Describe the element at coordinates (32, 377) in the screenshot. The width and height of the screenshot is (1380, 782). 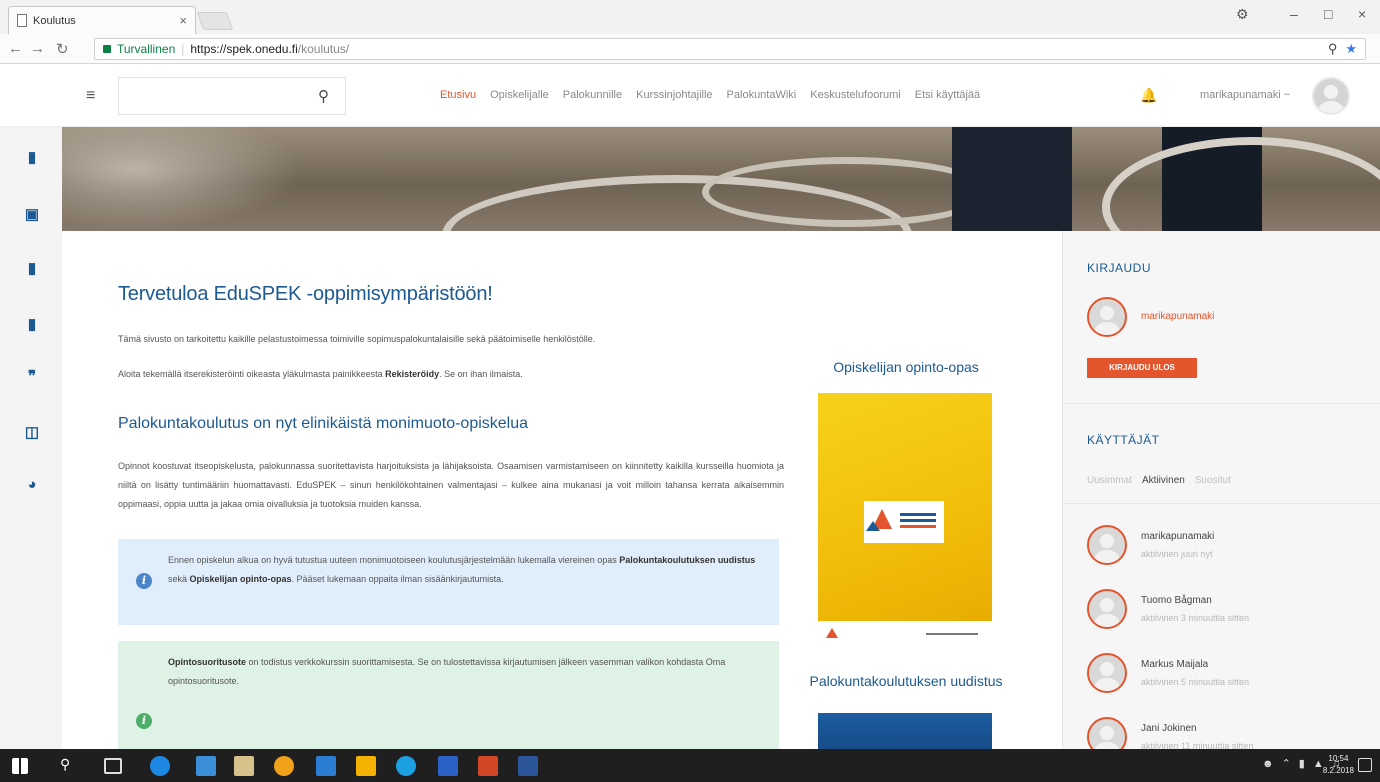
I see `quote-icon: ❞` at that location.